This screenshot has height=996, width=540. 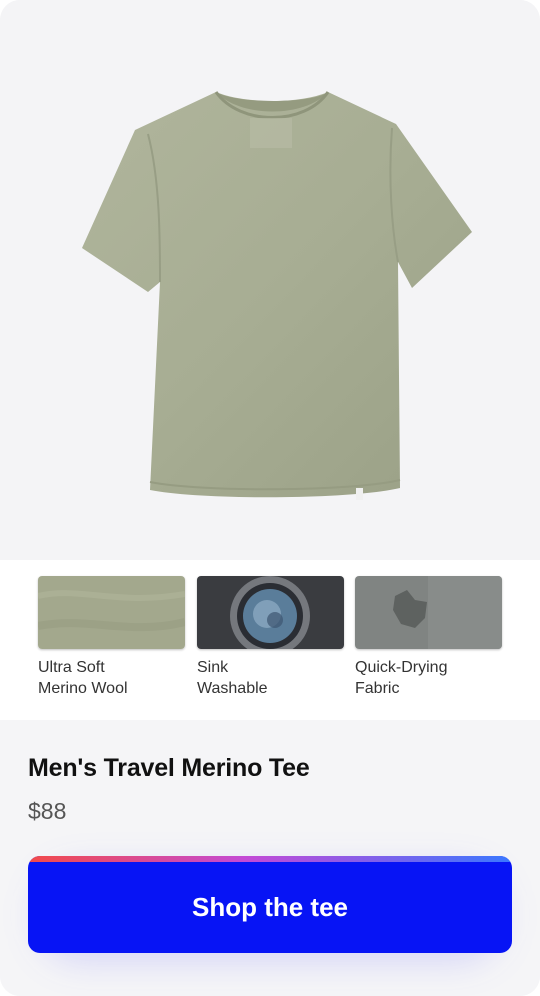 I want to click on feature-merino: Ultra Soft Merino Wool, so click(x=111, y=637).